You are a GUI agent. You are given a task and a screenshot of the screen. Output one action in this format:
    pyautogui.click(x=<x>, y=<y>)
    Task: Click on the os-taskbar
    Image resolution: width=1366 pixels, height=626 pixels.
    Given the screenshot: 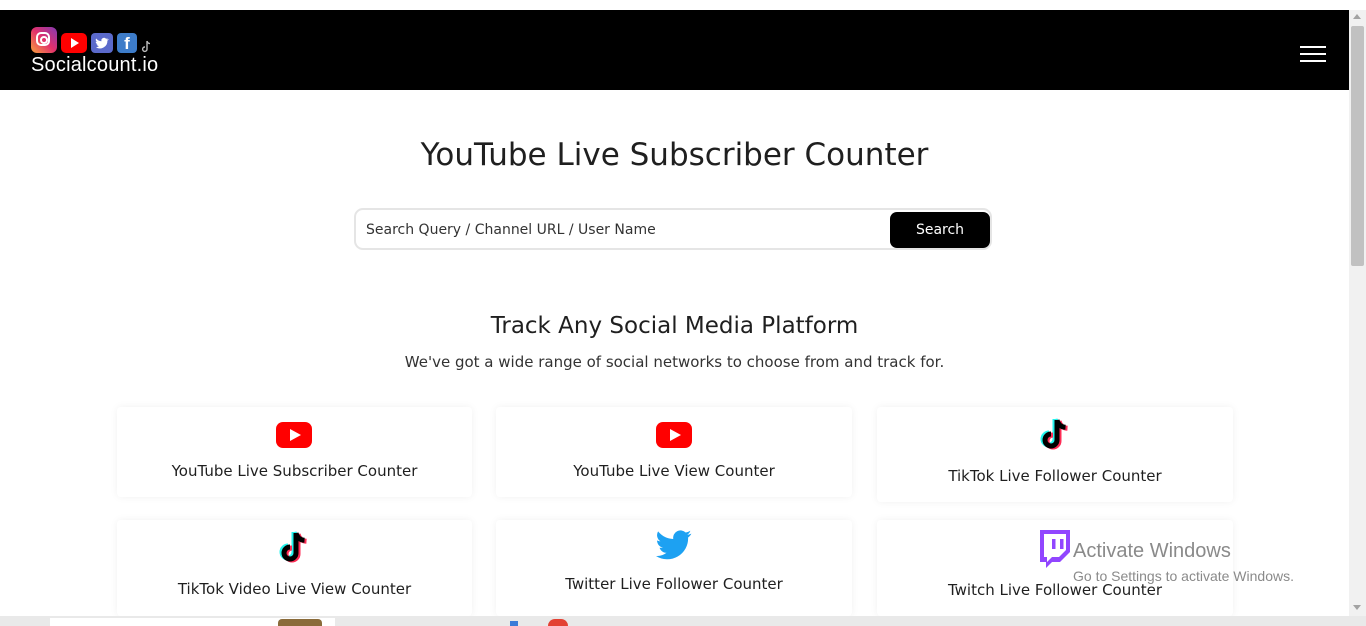 What is the action you would take?
    pyautogui.click(x=683, y=621)
    